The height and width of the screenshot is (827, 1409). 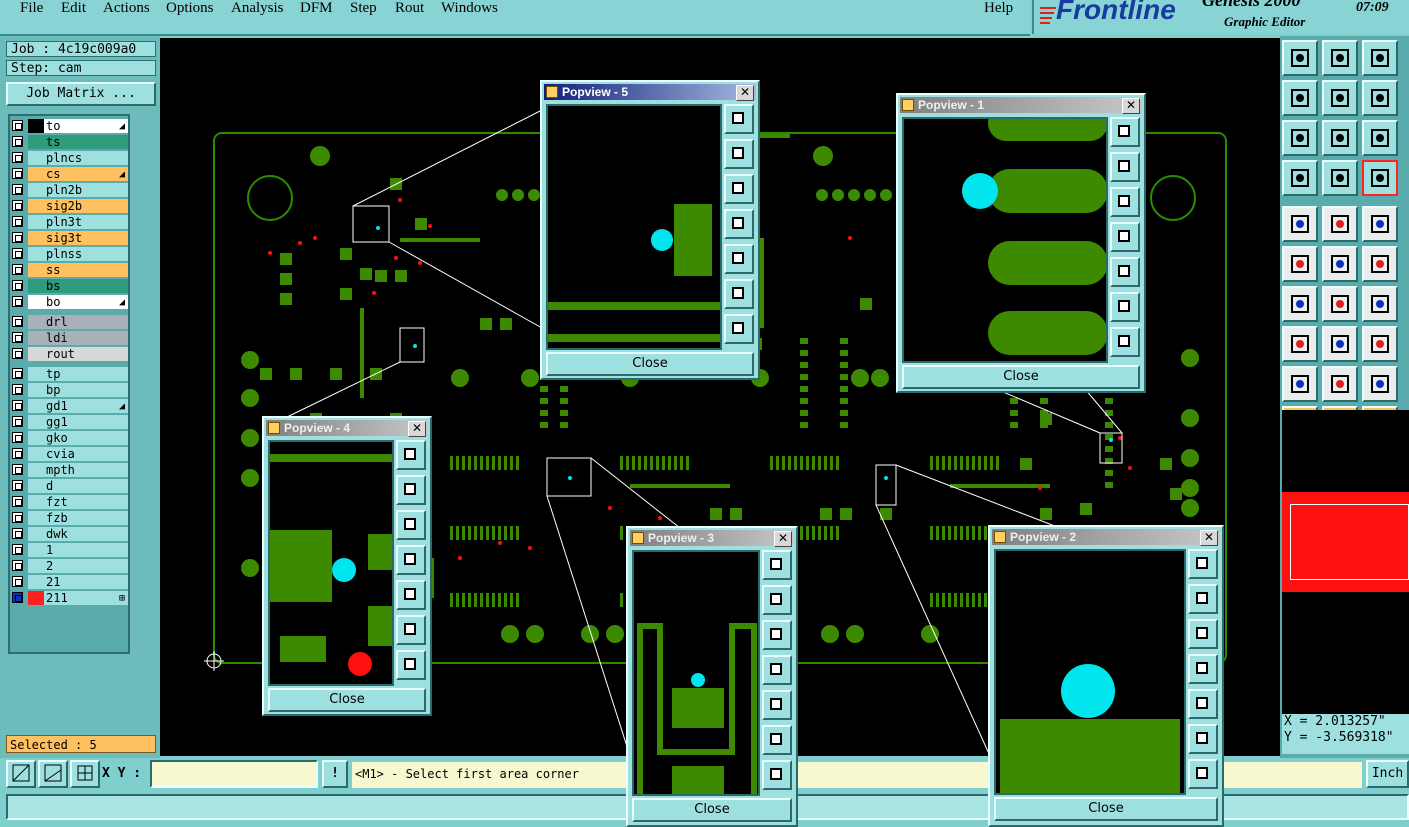 I want to click on ruler-tool-icon, so click(x=1380, y=224).